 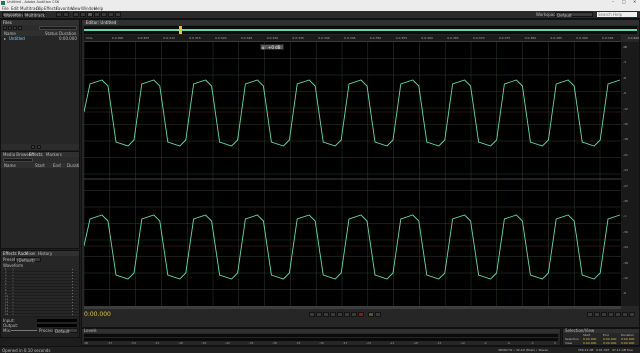 What do you see at coordinates (90, 14) in the screenshot?
I see `time-selection-tool-button` at bounding box center [90, 14].